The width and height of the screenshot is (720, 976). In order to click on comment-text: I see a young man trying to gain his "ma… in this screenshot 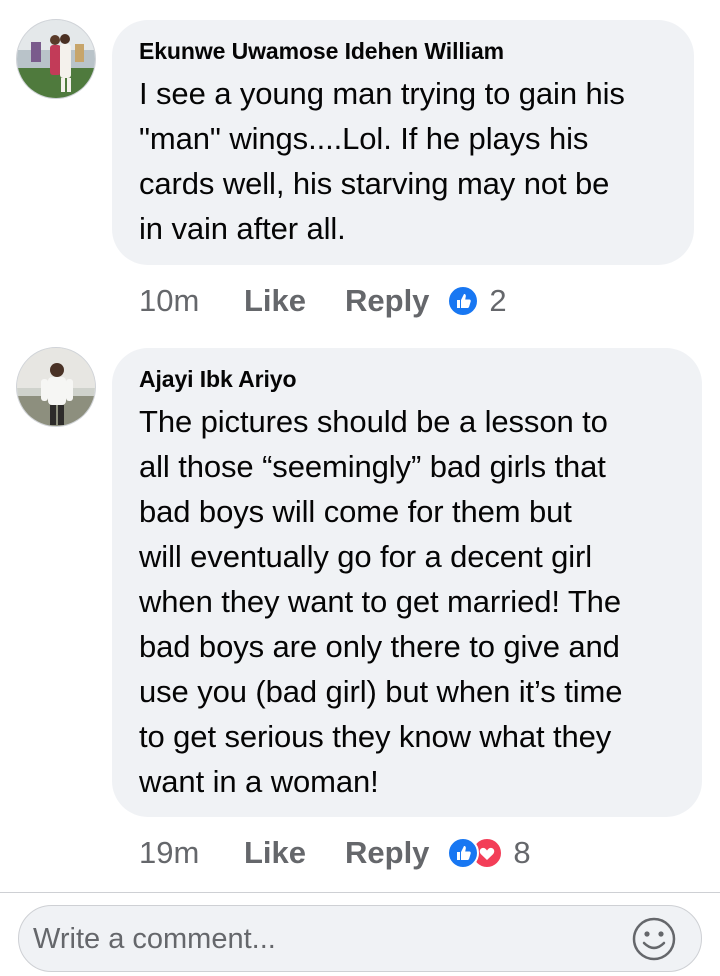, I will do `click(382, 161)`.